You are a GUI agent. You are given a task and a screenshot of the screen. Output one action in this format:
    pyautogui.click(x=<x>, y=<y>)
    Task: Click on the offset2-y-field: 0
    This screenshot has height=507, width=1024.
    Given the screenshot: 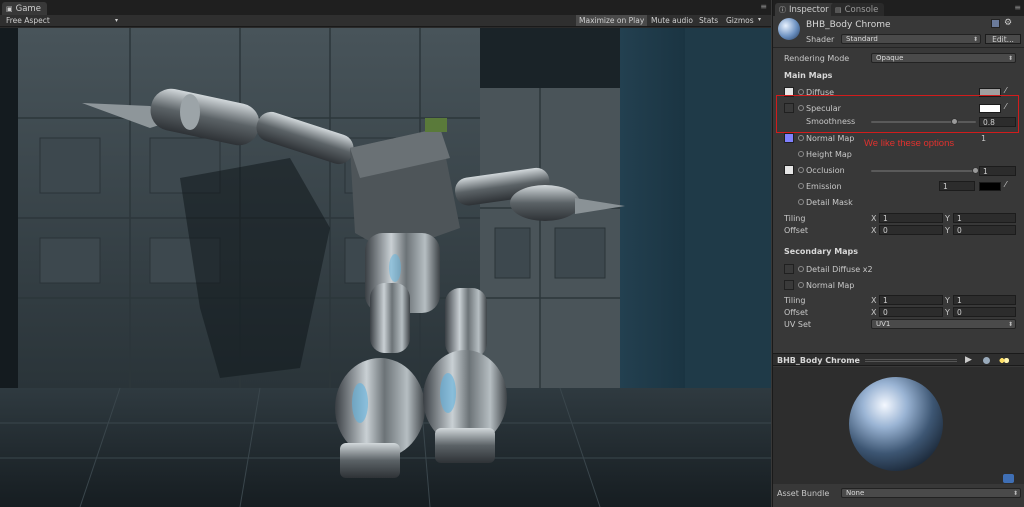 What is the action you would take?
    pyautogui.click(x=984, y=312)
    